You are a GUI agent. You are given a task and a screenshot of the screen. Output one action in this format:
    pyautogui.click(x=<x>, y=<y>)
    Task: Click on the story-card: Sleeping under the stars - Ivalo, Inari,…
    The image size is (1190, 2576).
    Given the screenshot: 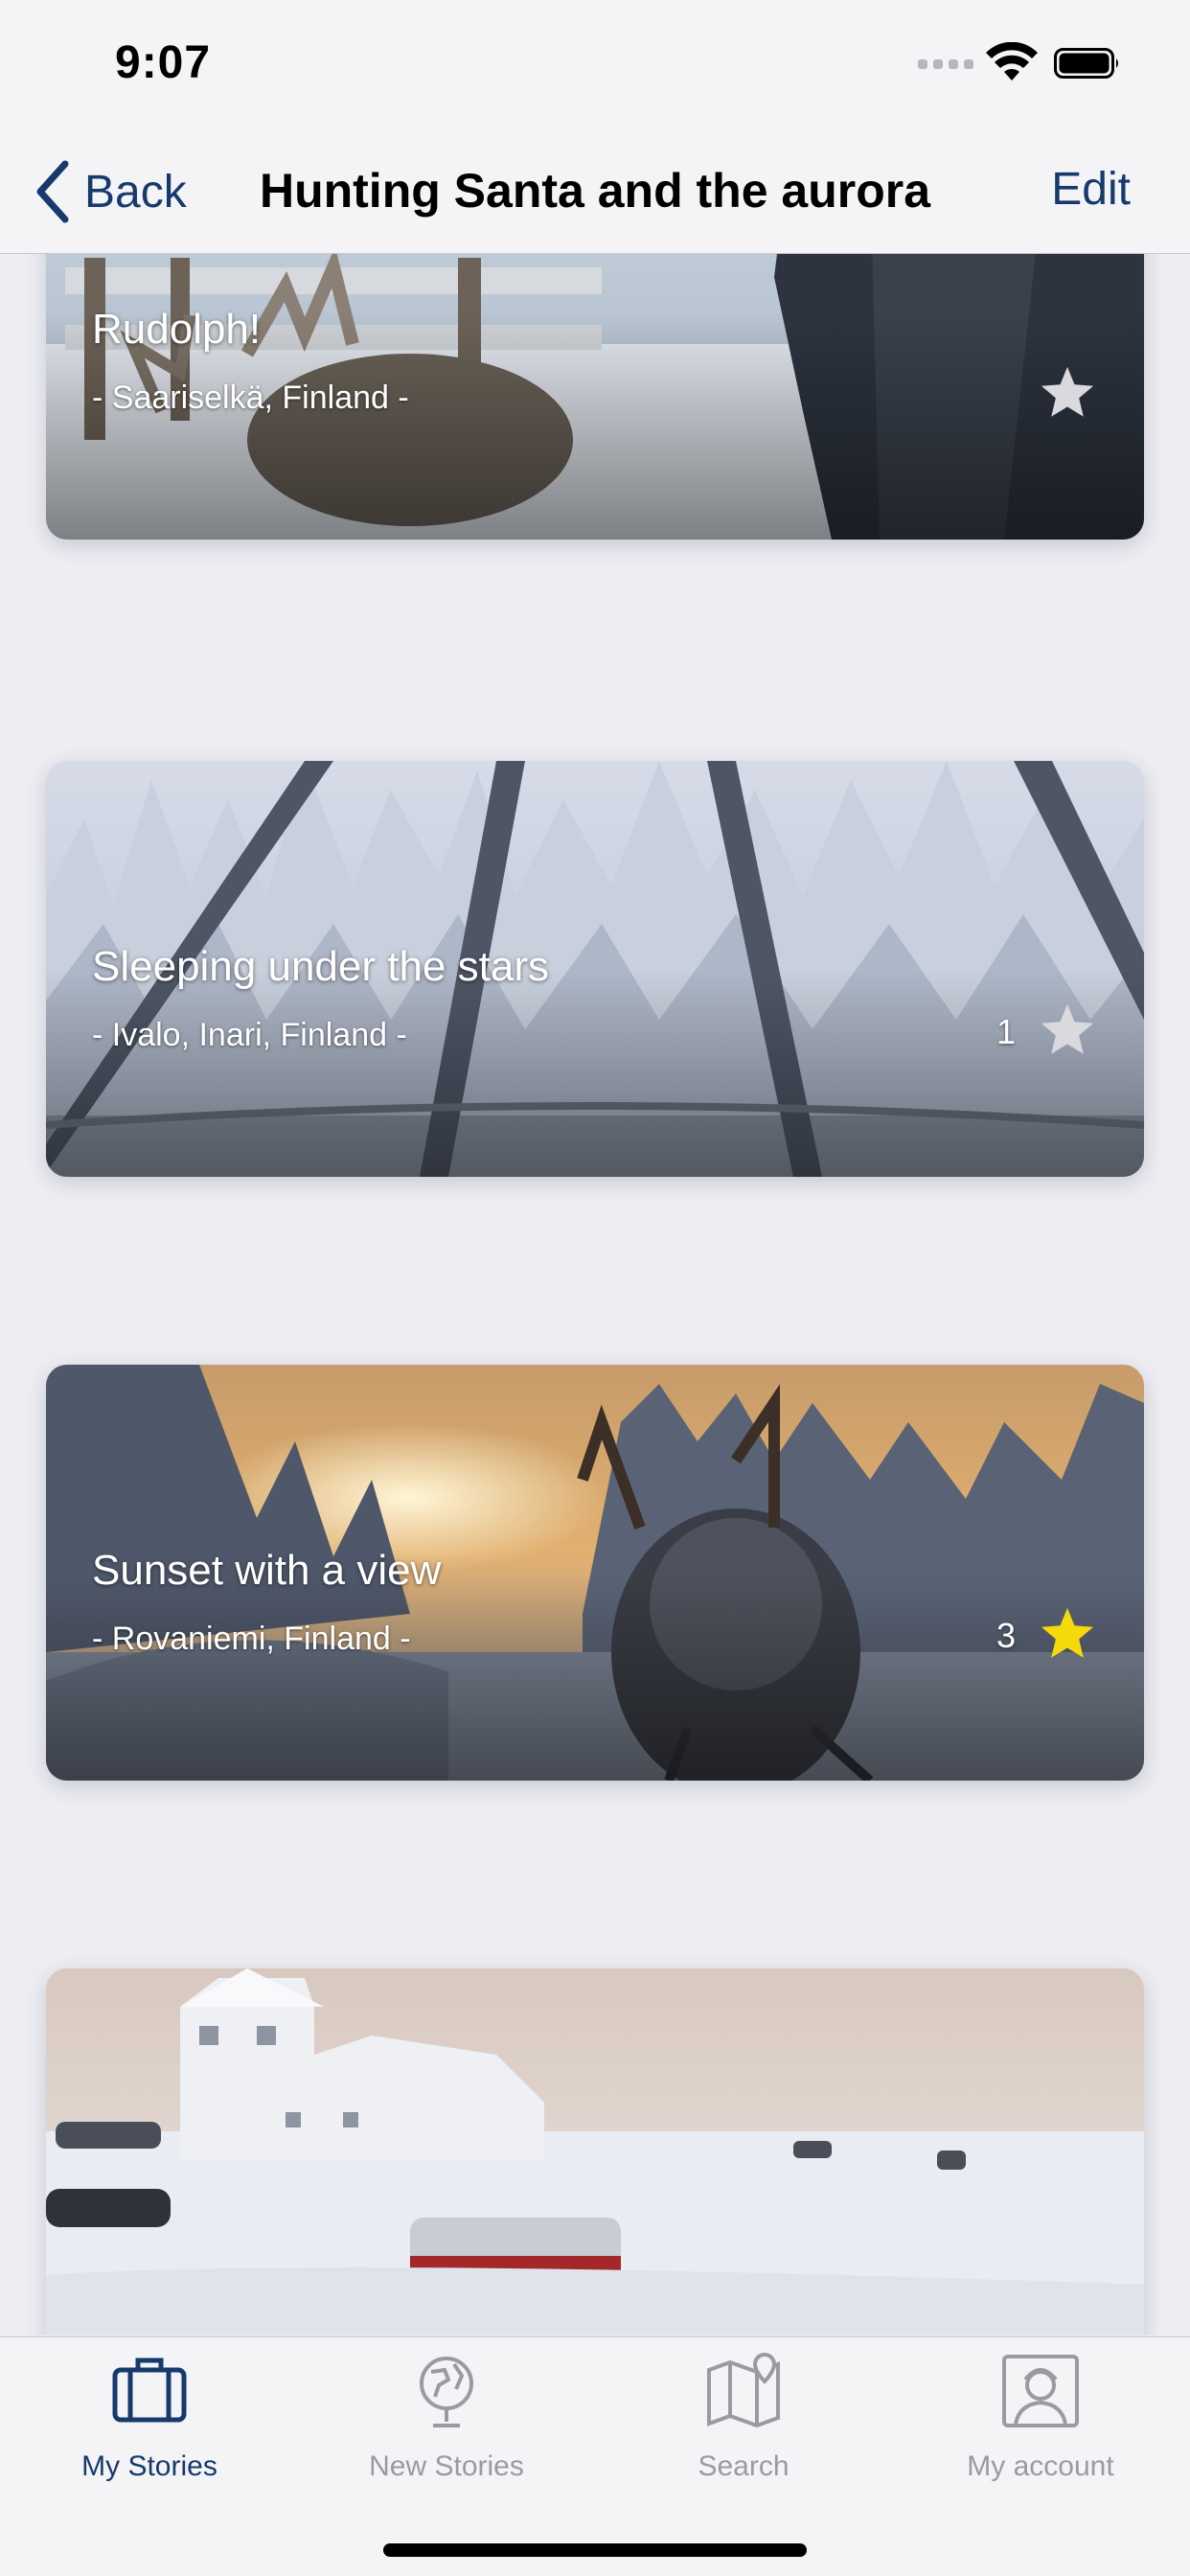 What is the action you would take?
    pyautogui.click(x=595, y=969)
    